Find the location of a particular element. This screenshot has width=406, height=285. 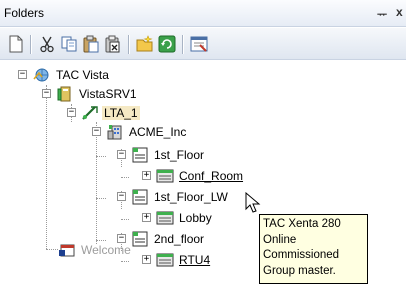

tooltip-line: Online is located at coordinates (280, 239).